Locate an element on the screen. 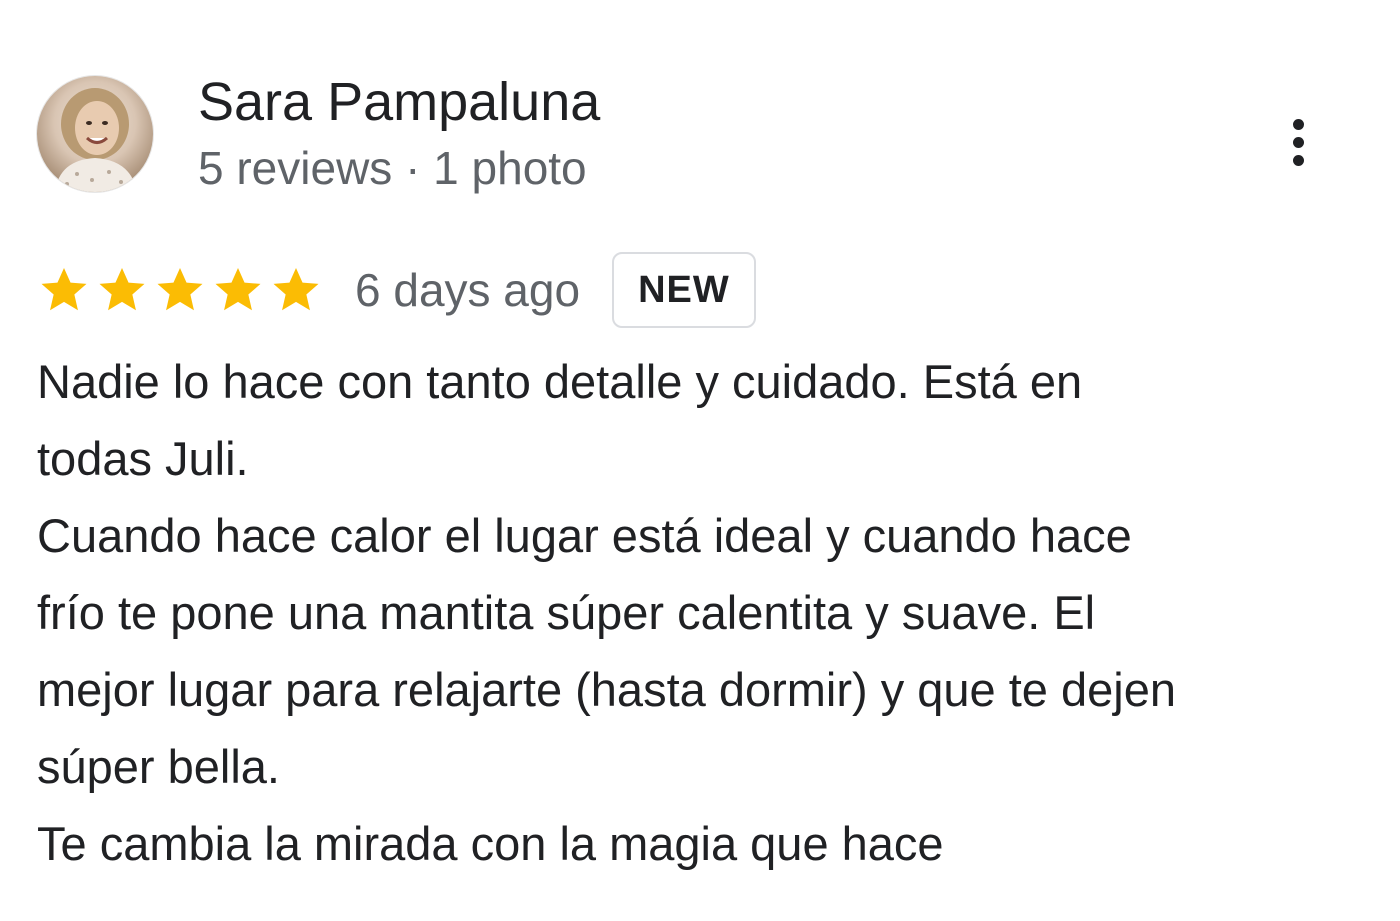  avatar is located at coordinates (95, 134).